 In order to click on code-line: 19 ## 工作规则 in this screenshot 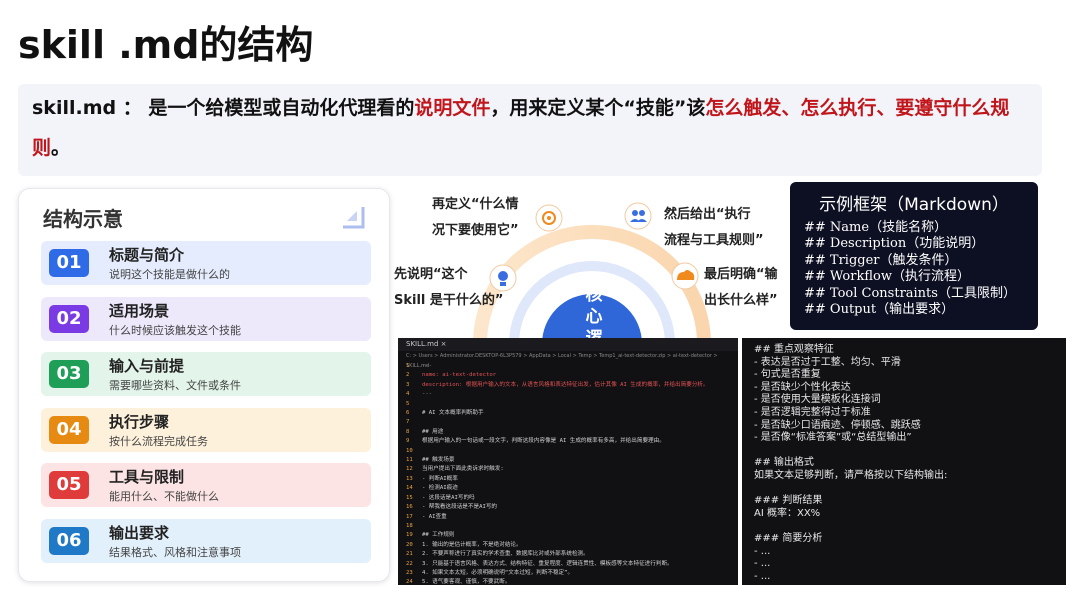, I will do `click(557, 535)`.